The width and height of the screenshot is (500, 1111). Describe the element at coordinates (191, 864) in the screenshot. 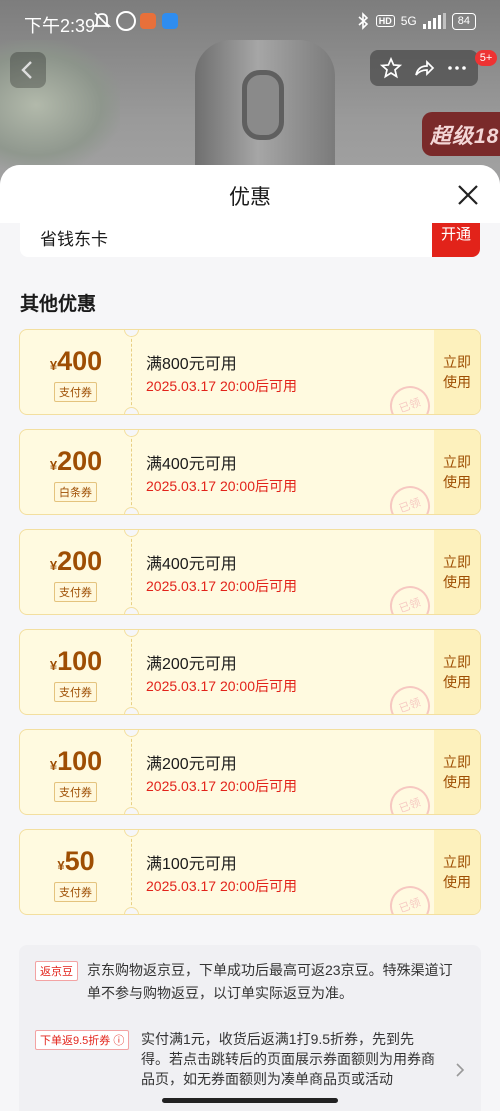

I see `coupon-condition: 满100元可用` at that location.